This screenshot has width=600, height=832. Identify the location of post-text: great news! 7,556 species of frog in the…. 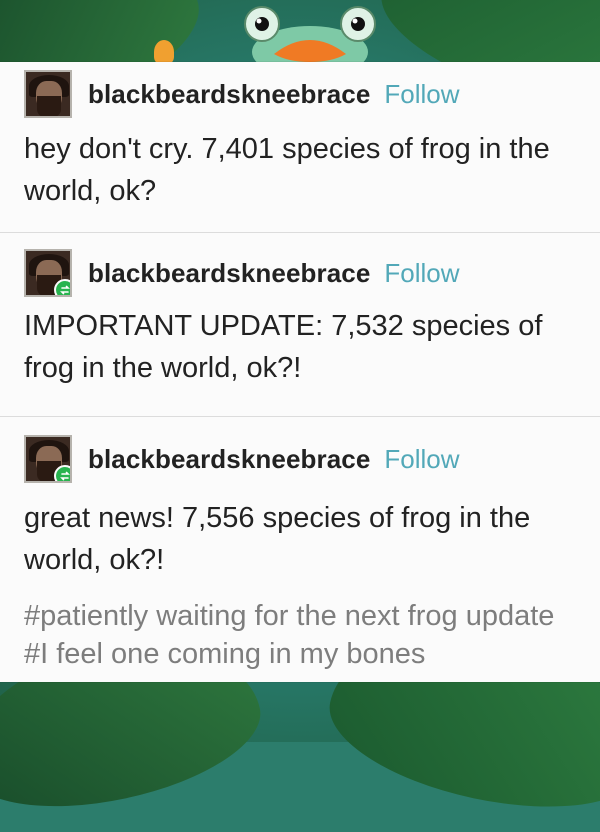
(277, 539).